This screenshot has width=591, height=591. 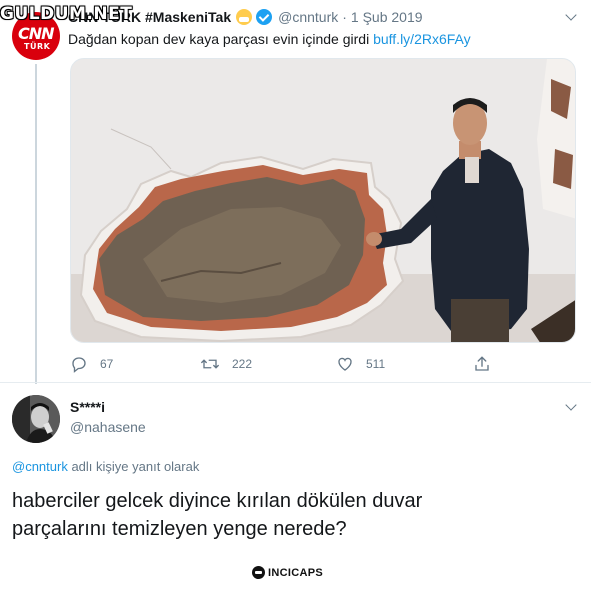 I want to click on reply-button: 67, so click(x=91, y=364).